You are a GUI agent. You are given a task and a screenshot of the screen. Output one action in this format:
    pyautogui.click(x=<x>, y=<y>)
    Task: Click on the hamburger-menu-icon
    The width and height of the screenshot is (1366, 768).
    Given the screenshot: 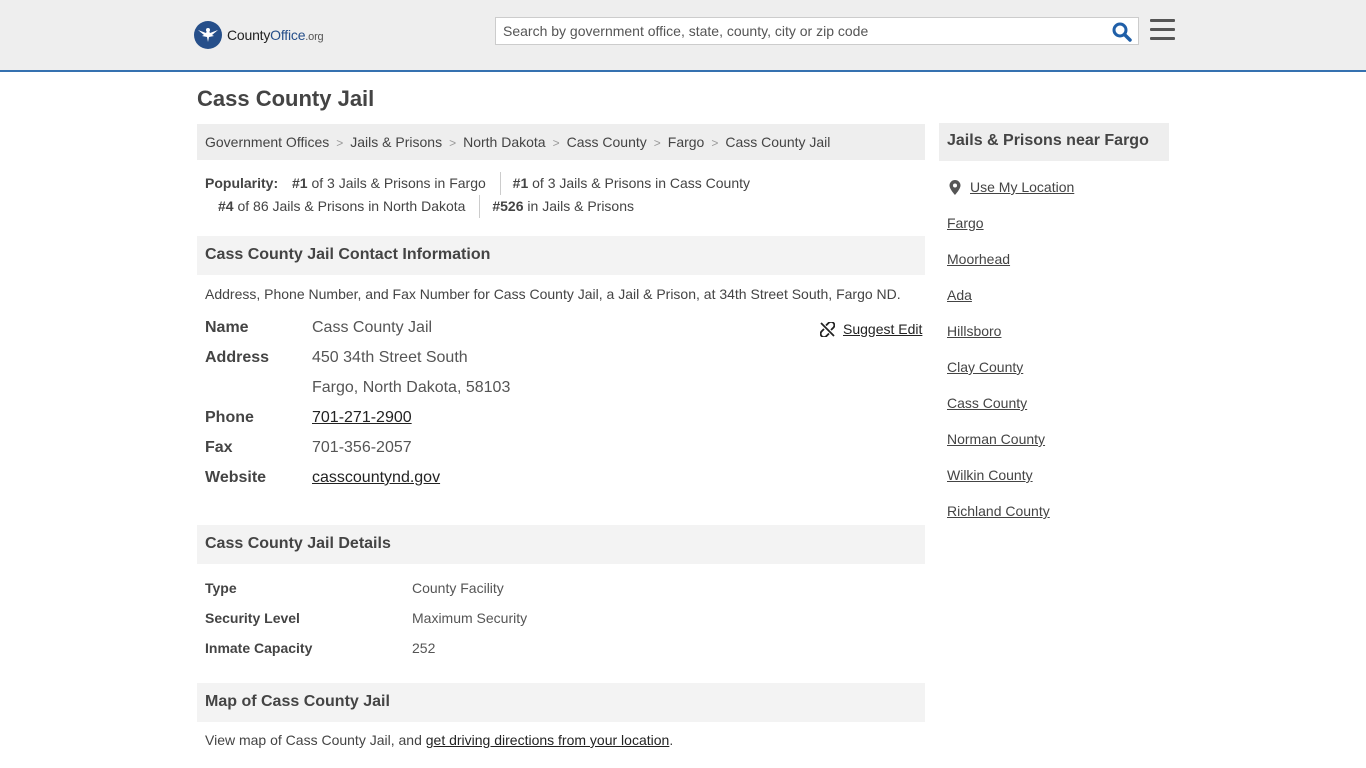 What is the action you would take?
    pyautogui.click(x=1162, y=30)
    